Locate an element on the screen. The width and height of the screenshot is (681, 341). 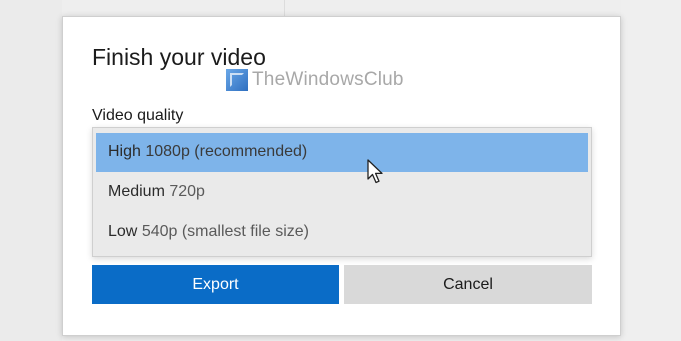
video-quality-label: Video quality is located at coordinates (138, 115).